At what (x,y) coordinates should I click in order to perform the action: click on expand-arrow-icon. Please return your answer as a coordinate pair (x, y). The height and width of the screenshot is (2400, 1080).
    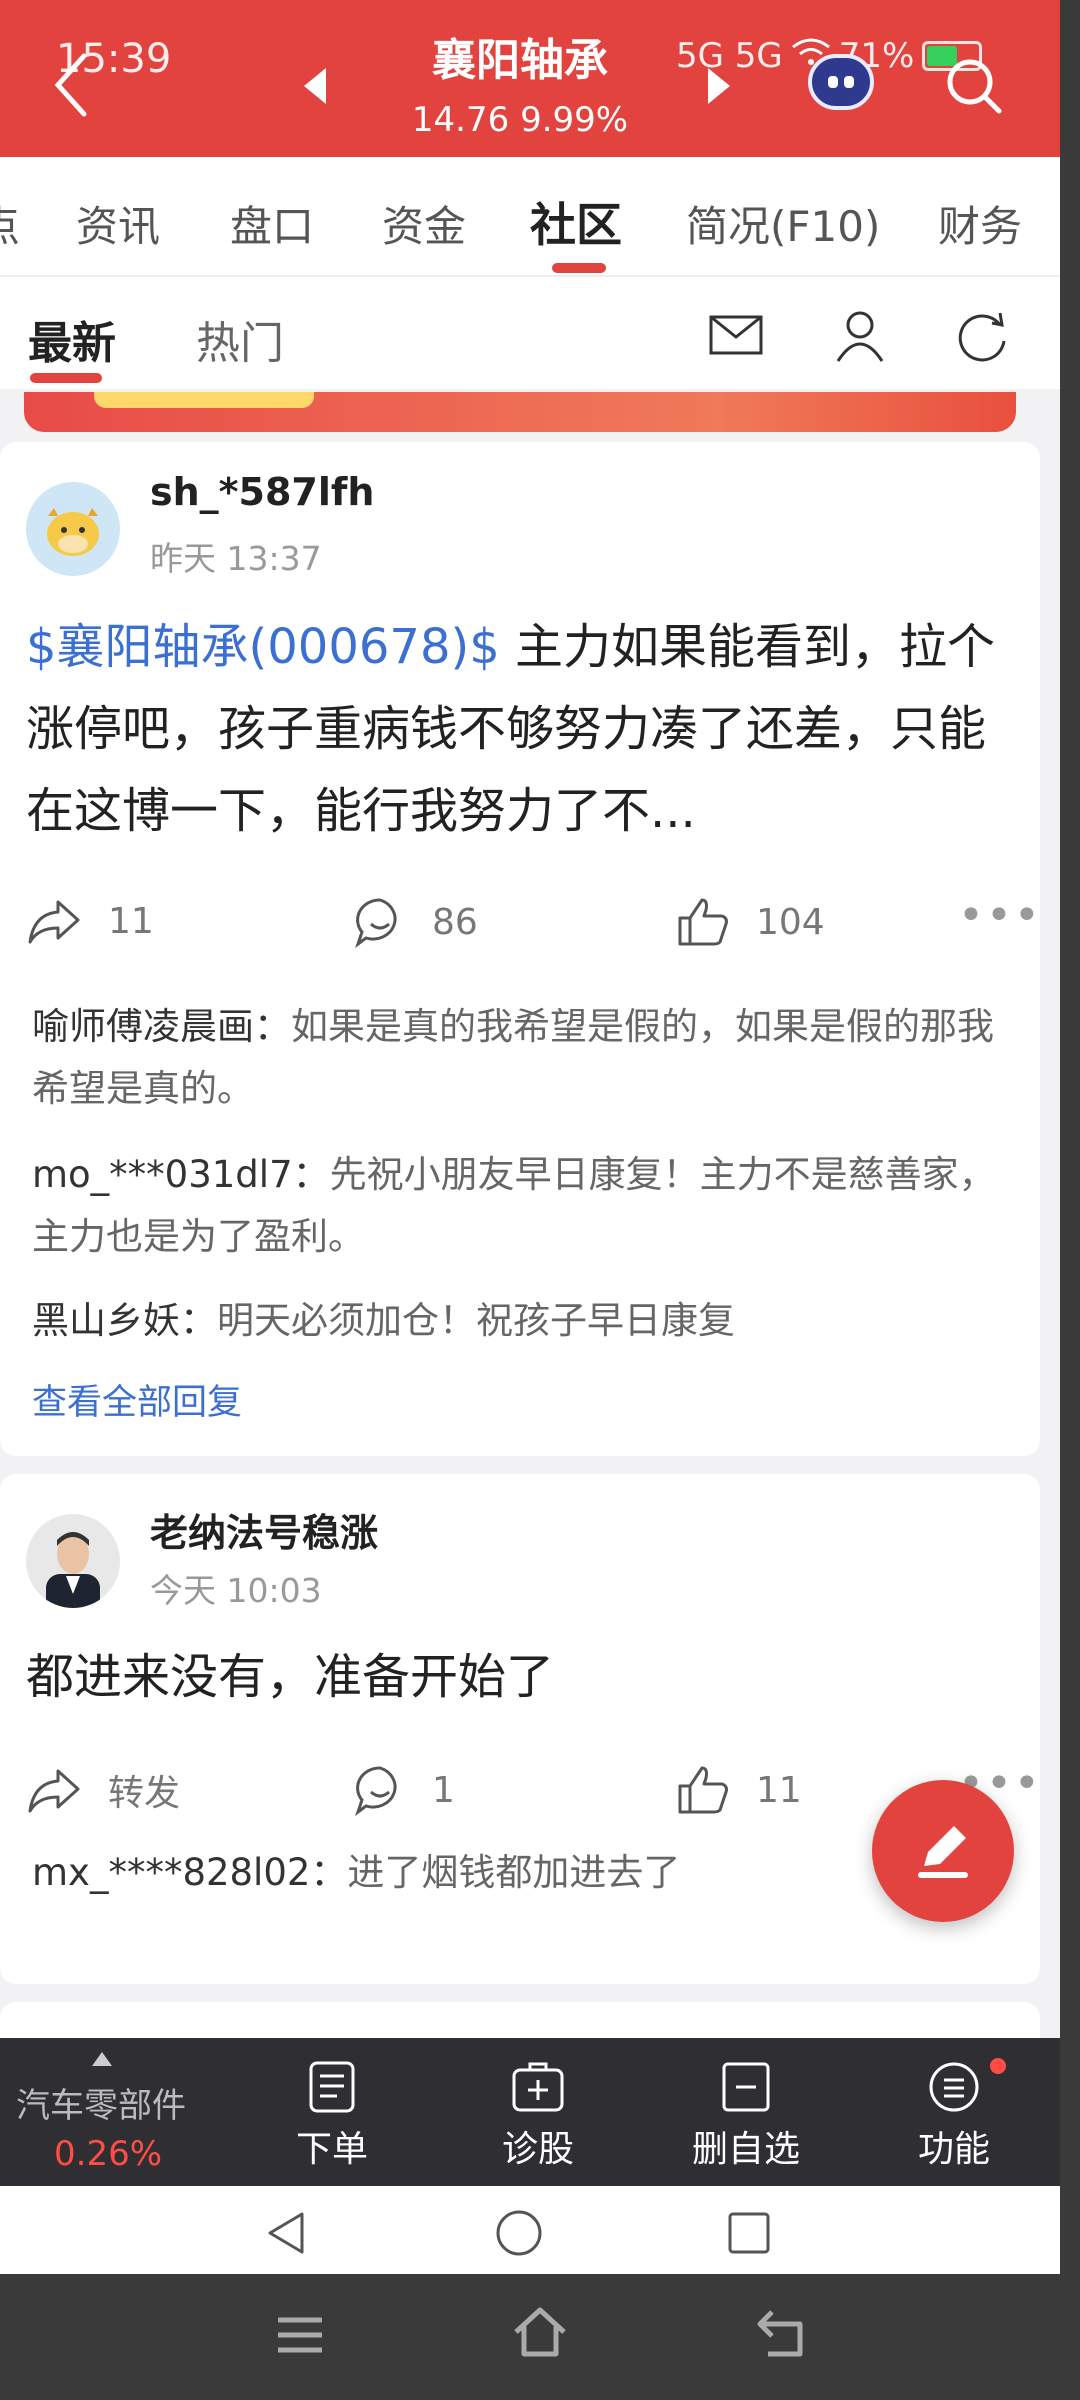
    Looking at the image, I should click on (102, 2059).